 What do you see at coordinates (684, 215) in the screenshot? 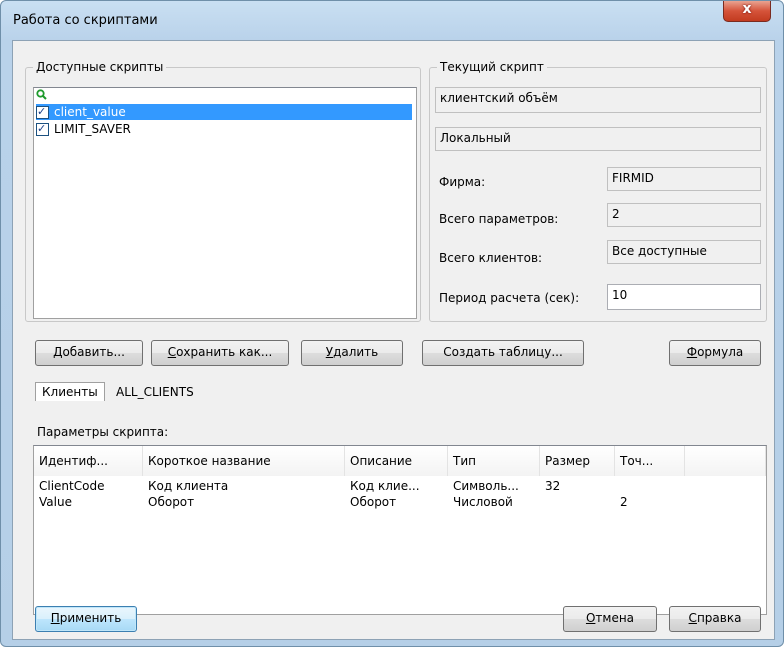
I see `params-count-field: 2` at bounding box center [684, 215].